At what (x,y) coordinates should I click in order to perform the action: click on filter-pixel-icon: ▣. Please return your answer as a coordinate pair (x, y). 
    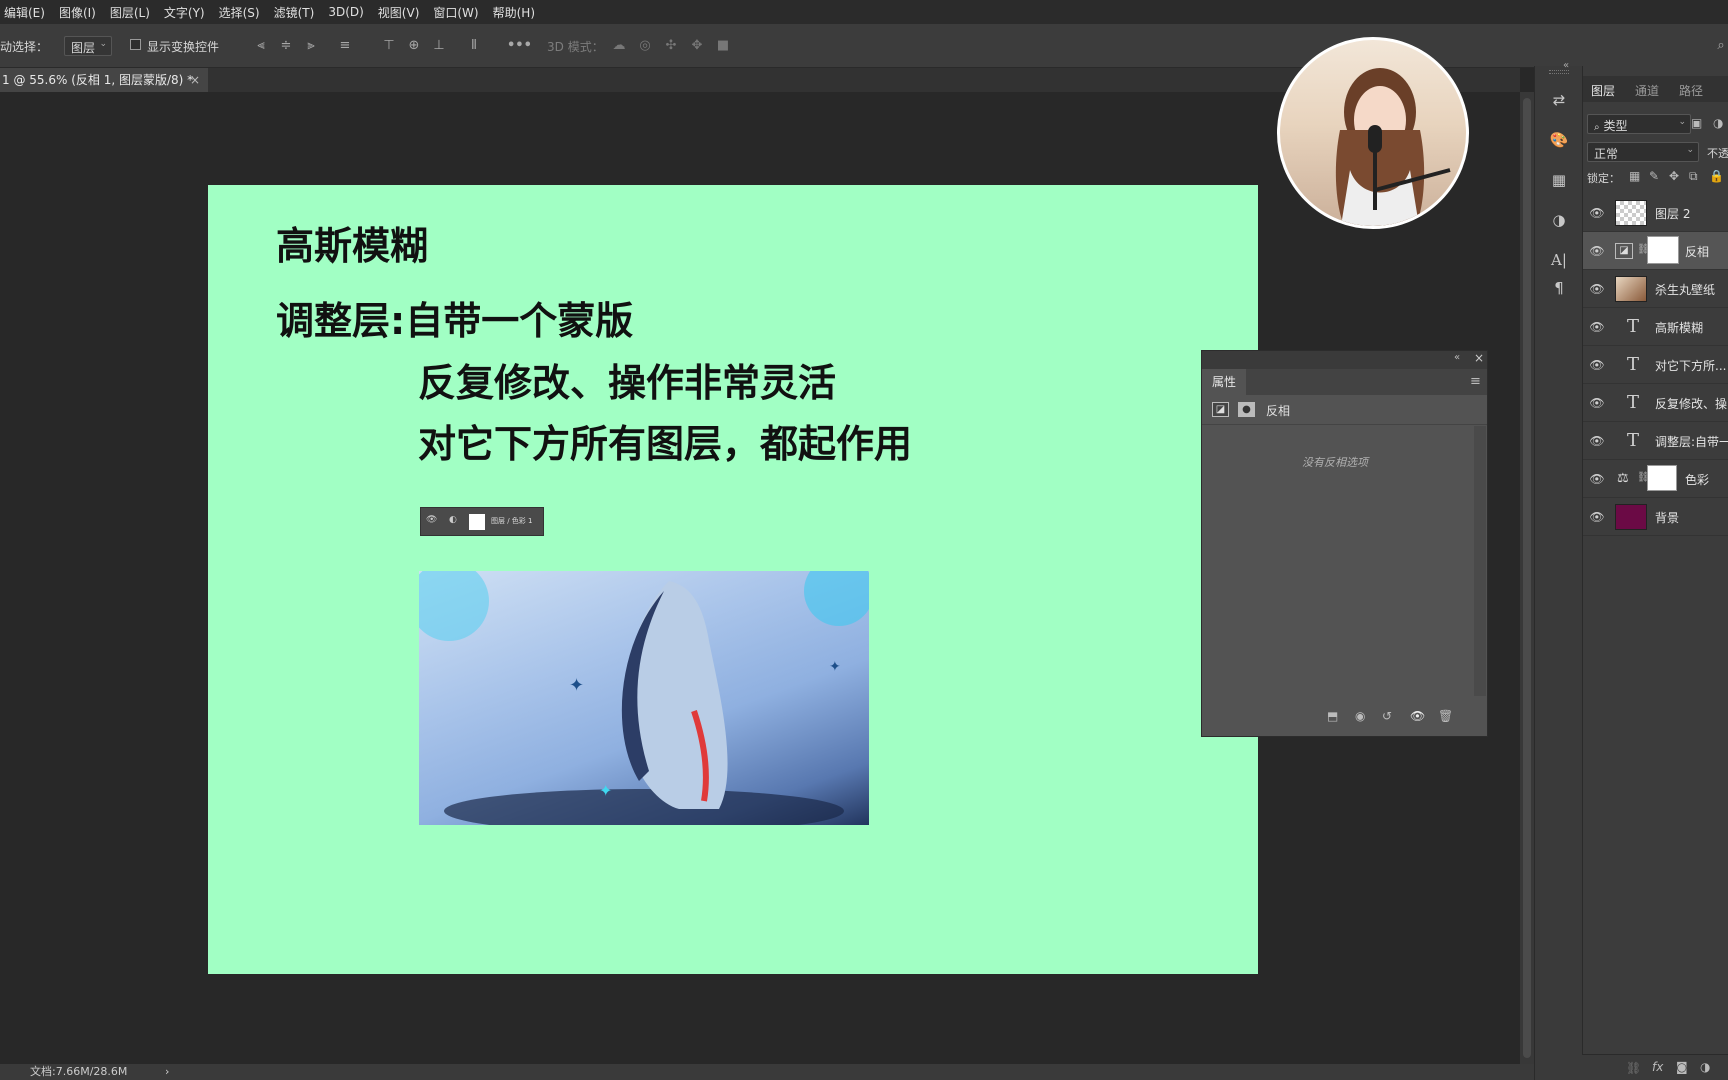
    Looking at the image, I should click on (1696, 123).